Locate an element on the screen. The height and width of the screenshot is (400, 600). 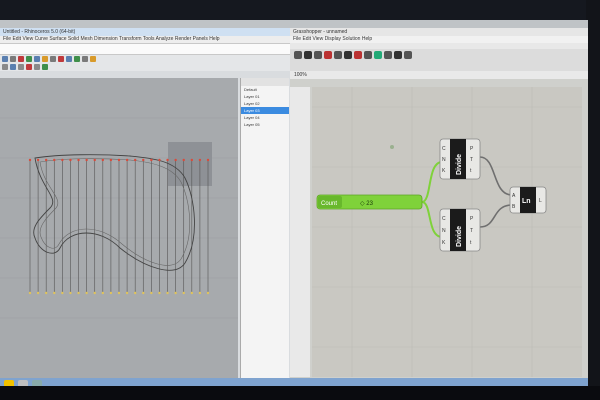
layer-row: Layer 04 is located at coordinates (265, 117).